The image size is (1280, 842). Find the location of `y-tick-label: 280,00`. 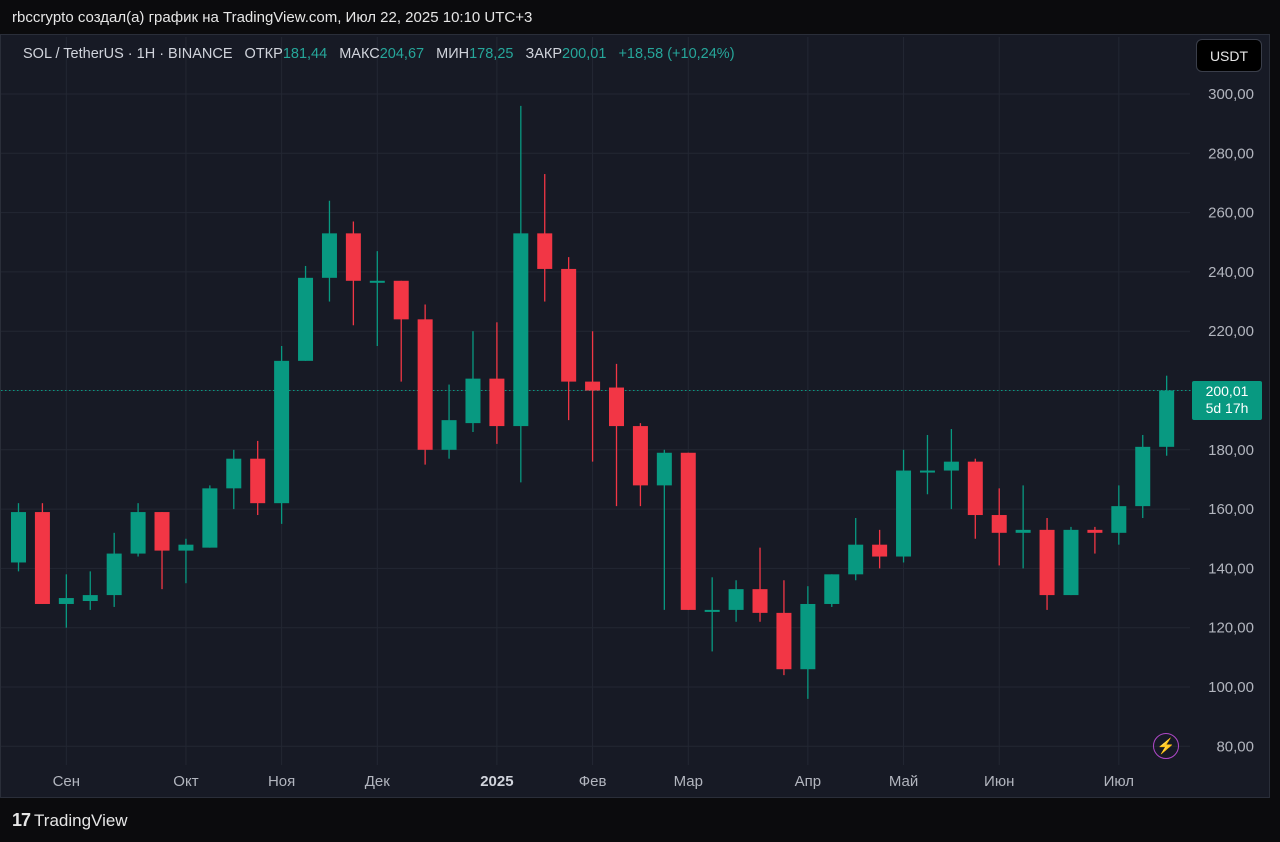

y-tick-label: 280,00 is located at coordinates (1231, 153).